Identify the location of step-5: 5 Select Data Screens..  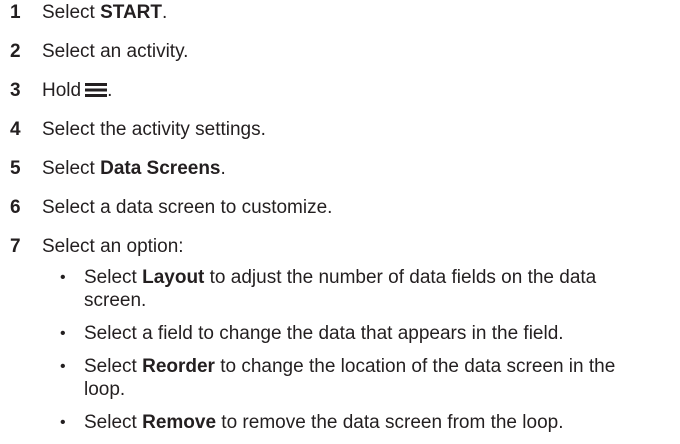
(340, 168).